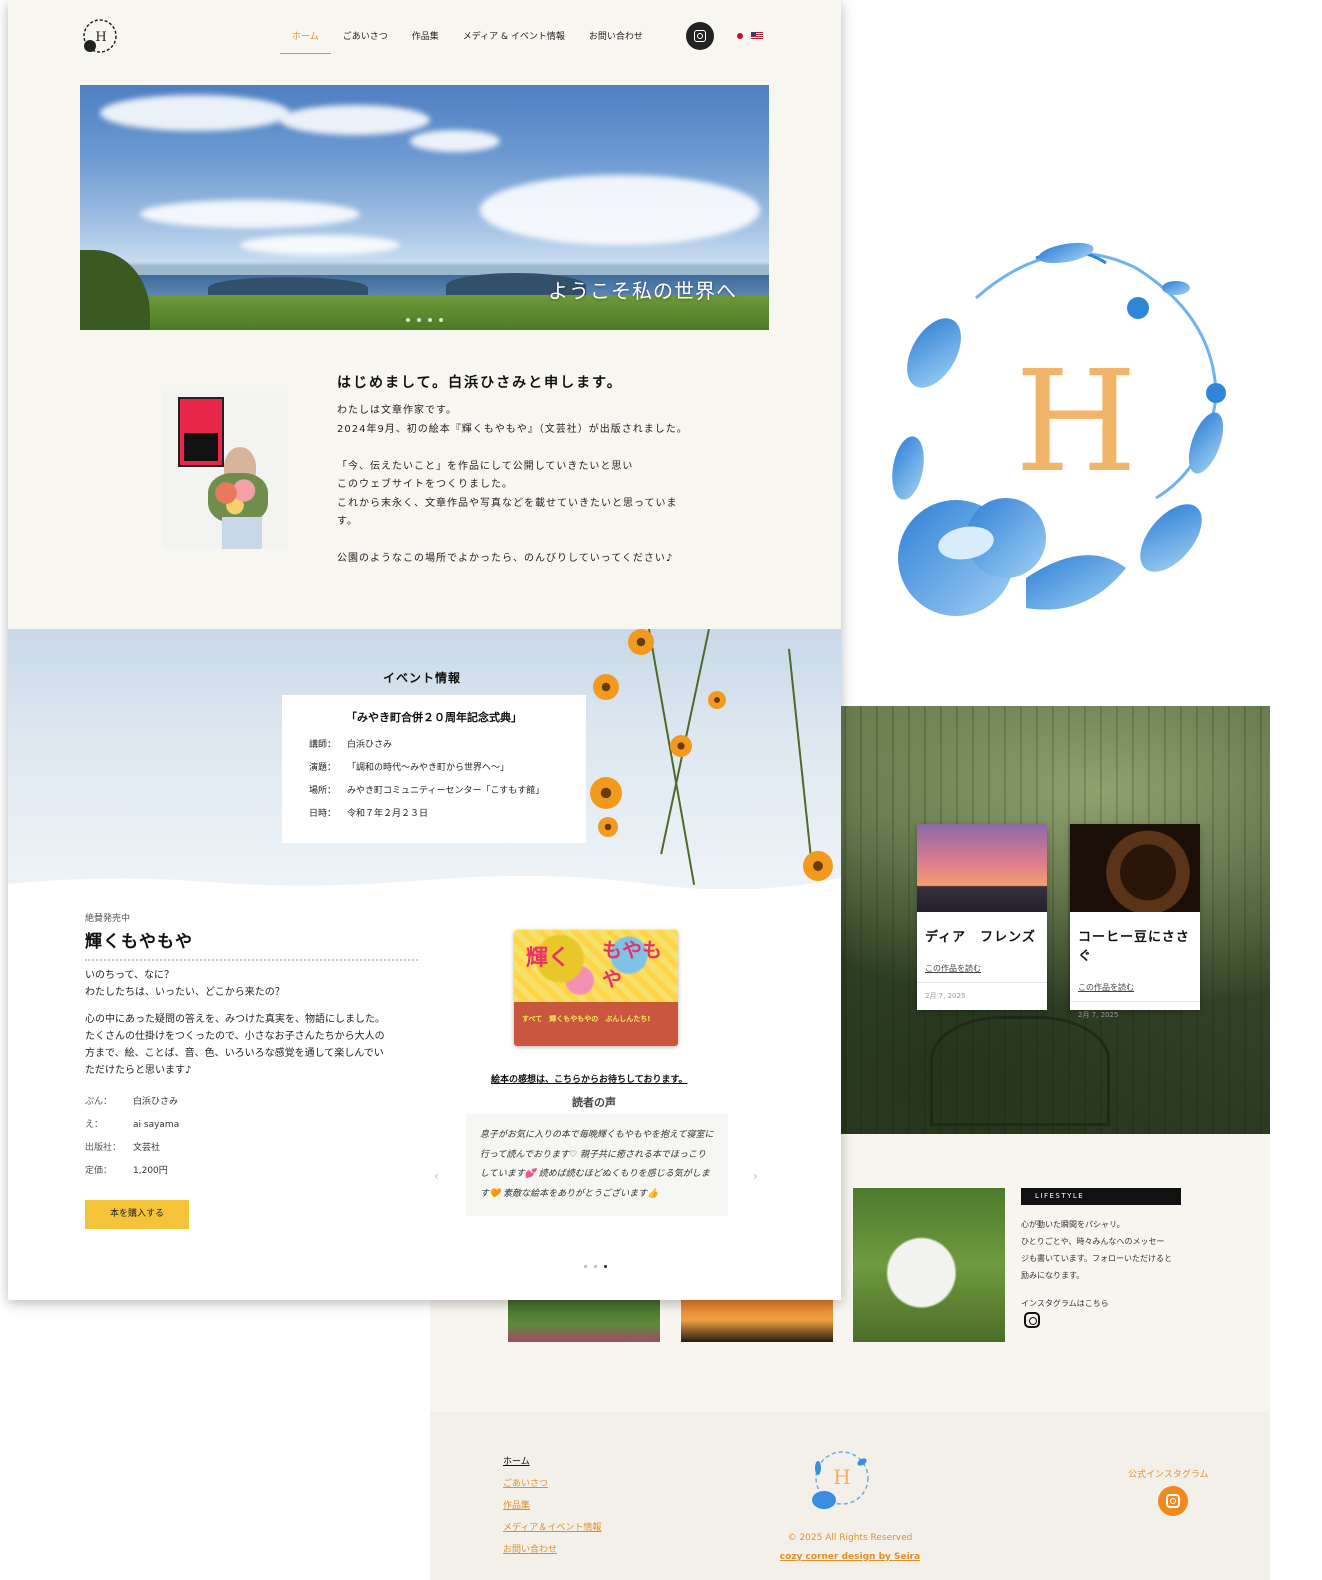 This screenshot has width=1322, height=1580. I want to click on work-title: ディア フレンズ, so click(980, 937).